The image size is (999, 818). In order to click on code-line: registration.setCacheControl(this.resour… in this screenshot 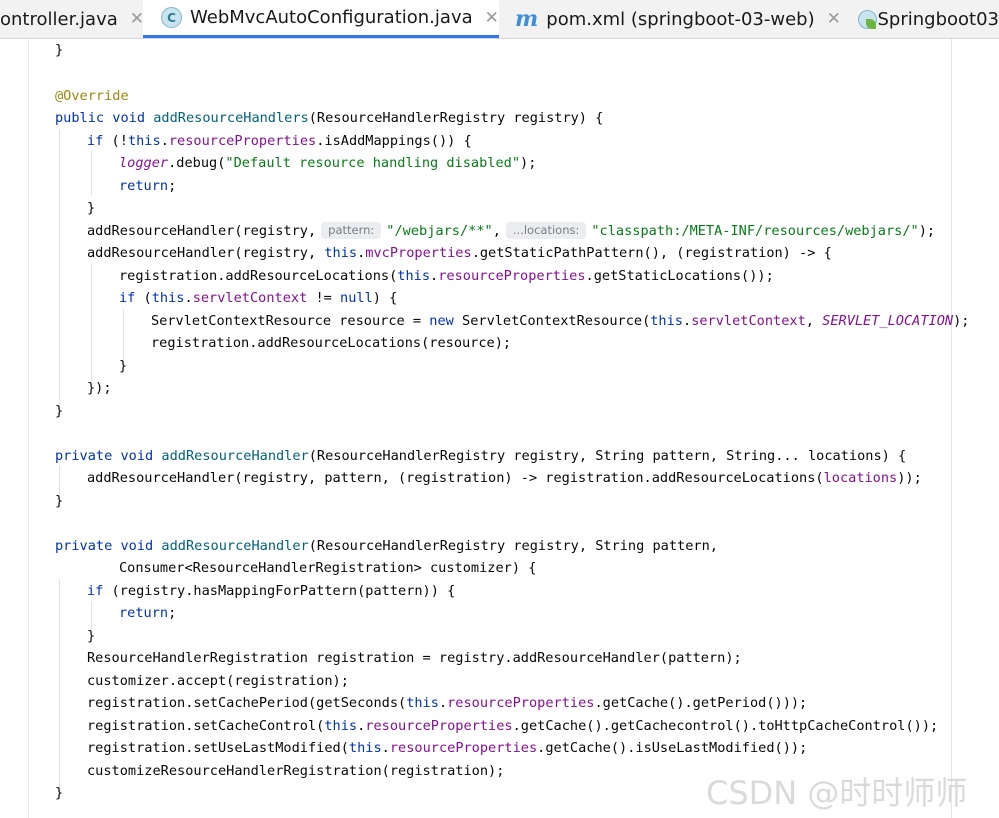, I will do `click(513, 726)`.